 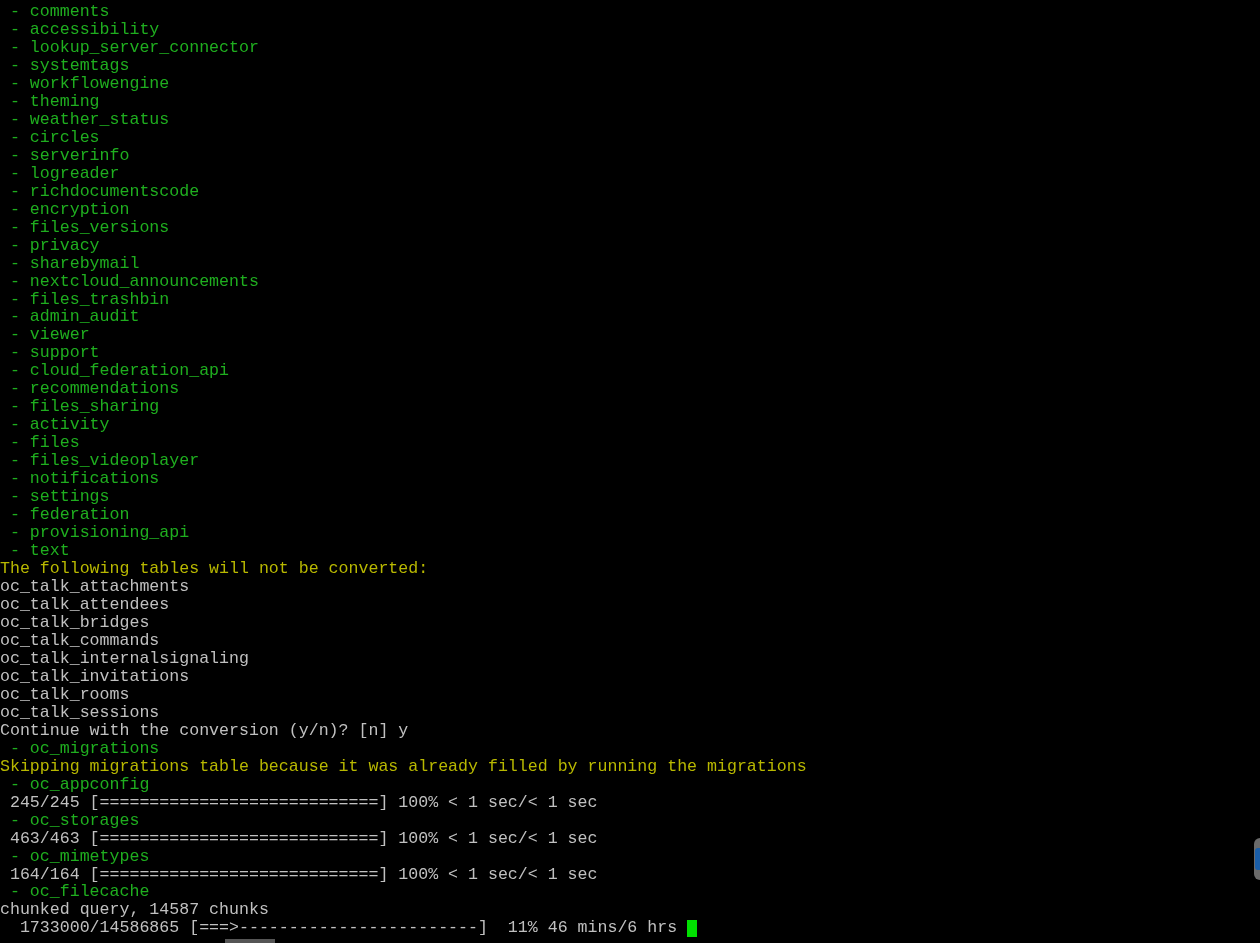 What do you see at coordinates (84, 748) in the screenshot?
I see `list-item-text: - oc_migrations` at bounding box center [84, 748].